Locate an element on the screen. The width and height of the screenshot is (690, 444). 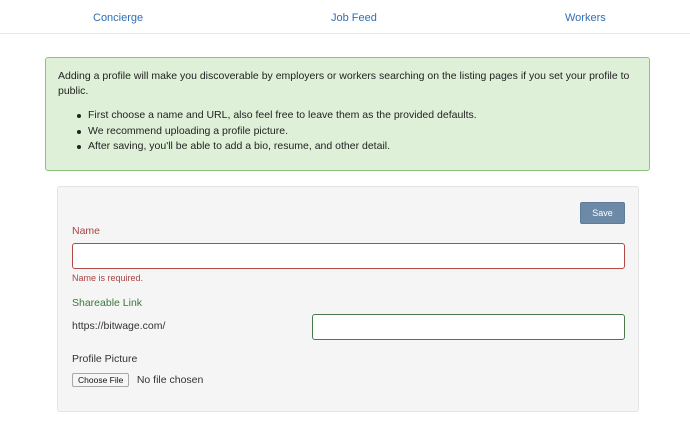
choose-file-button: Choose File is located at coordinates (101, 379).